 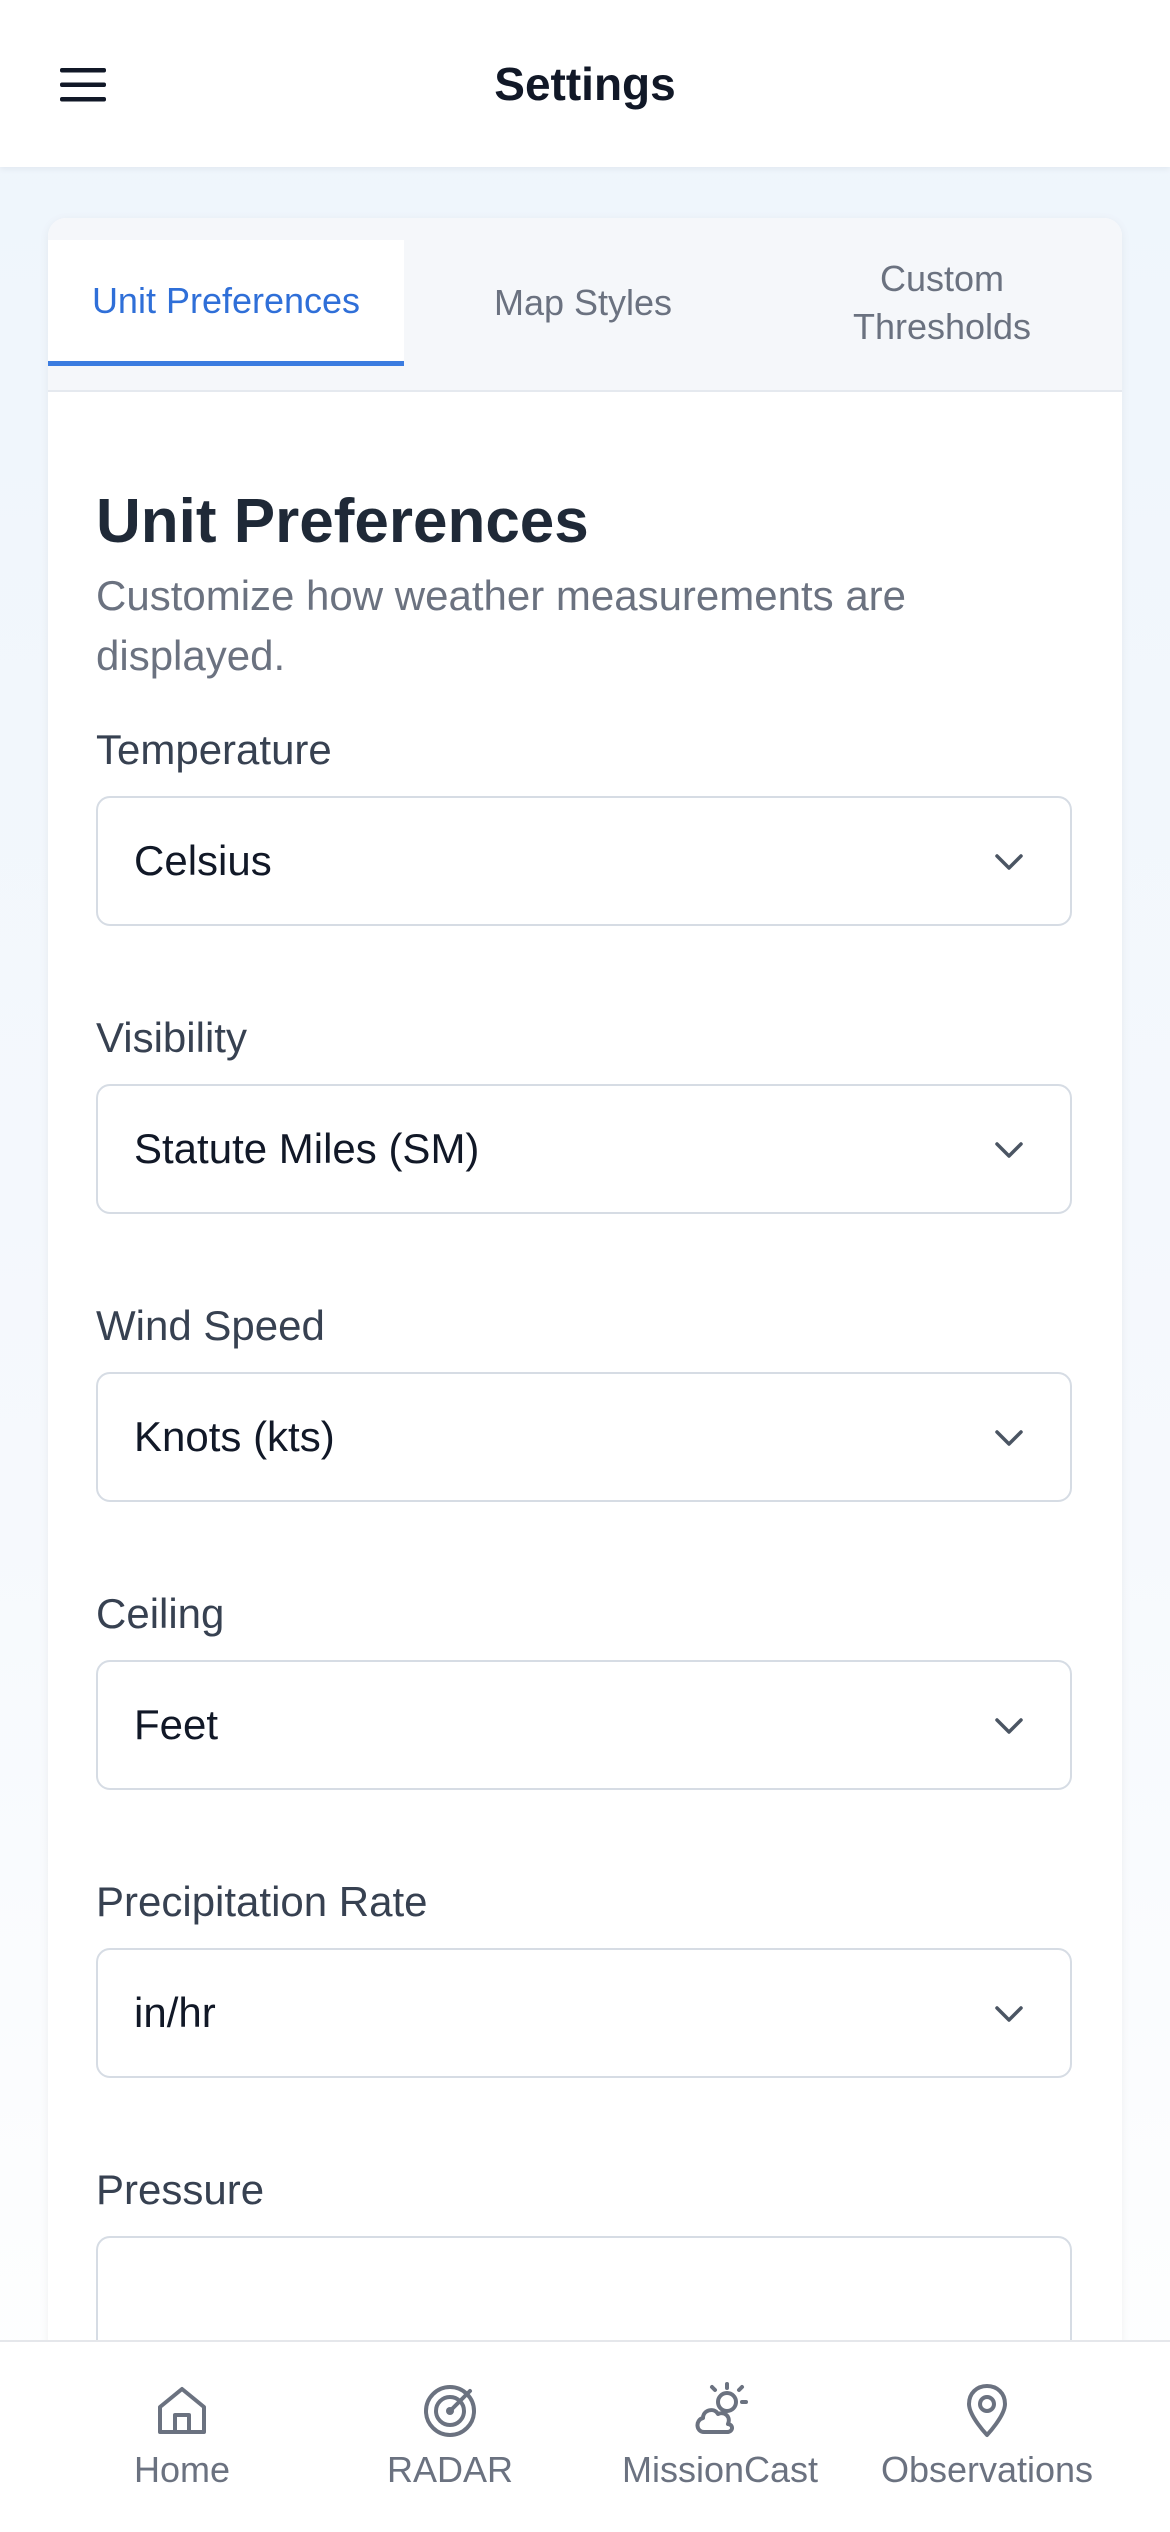 What do you see at coordinates (182, 2410) in the screenshot?
I see `home-icon` at bounding box center [182, 2410].